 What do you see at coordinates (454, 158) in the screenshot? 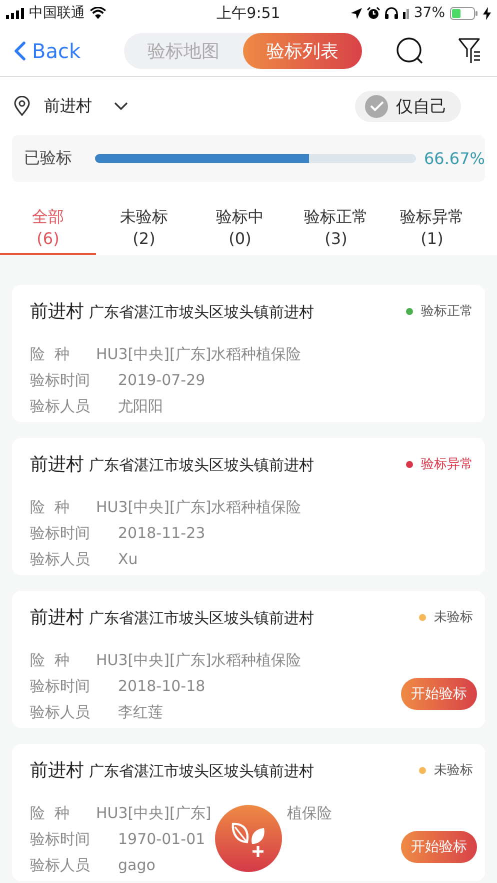
I see `progress-value: 66.67%` at bounding box center [454, 158].